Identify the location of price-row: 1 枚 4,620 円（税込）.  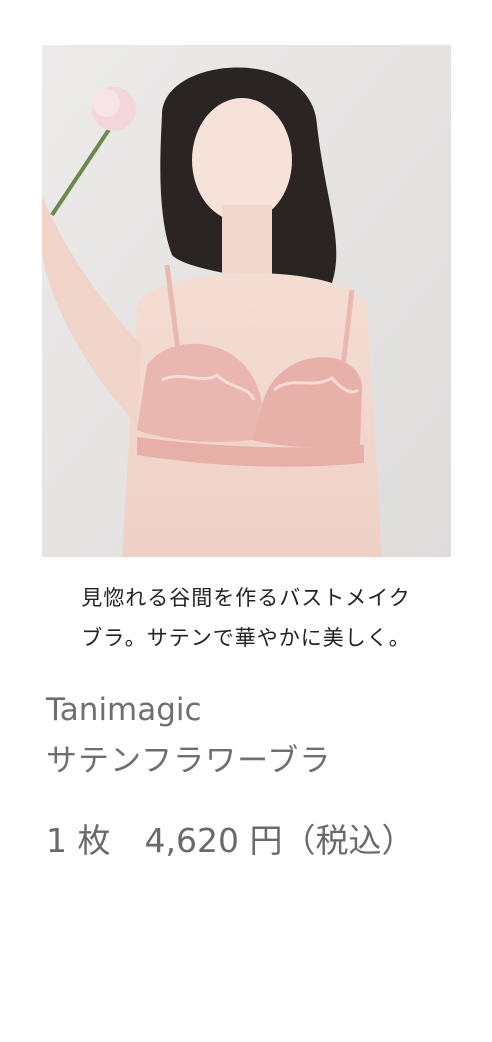
(230, 841).